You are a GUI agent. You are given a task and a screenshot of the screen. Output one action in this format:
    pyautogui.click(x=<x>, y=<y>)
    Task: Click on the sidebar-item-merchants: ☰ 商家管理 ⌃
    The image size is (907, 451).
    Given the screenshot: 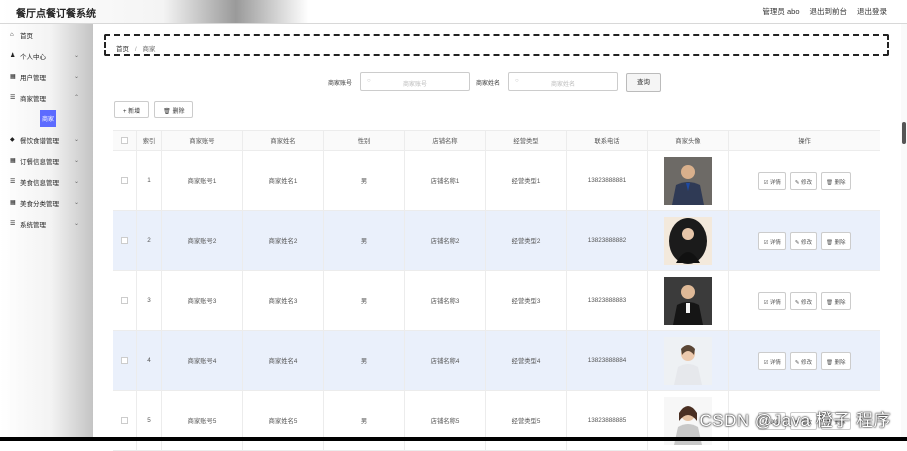 What is the action you would take?
    pyautogui.click(x=46, y=97)
    